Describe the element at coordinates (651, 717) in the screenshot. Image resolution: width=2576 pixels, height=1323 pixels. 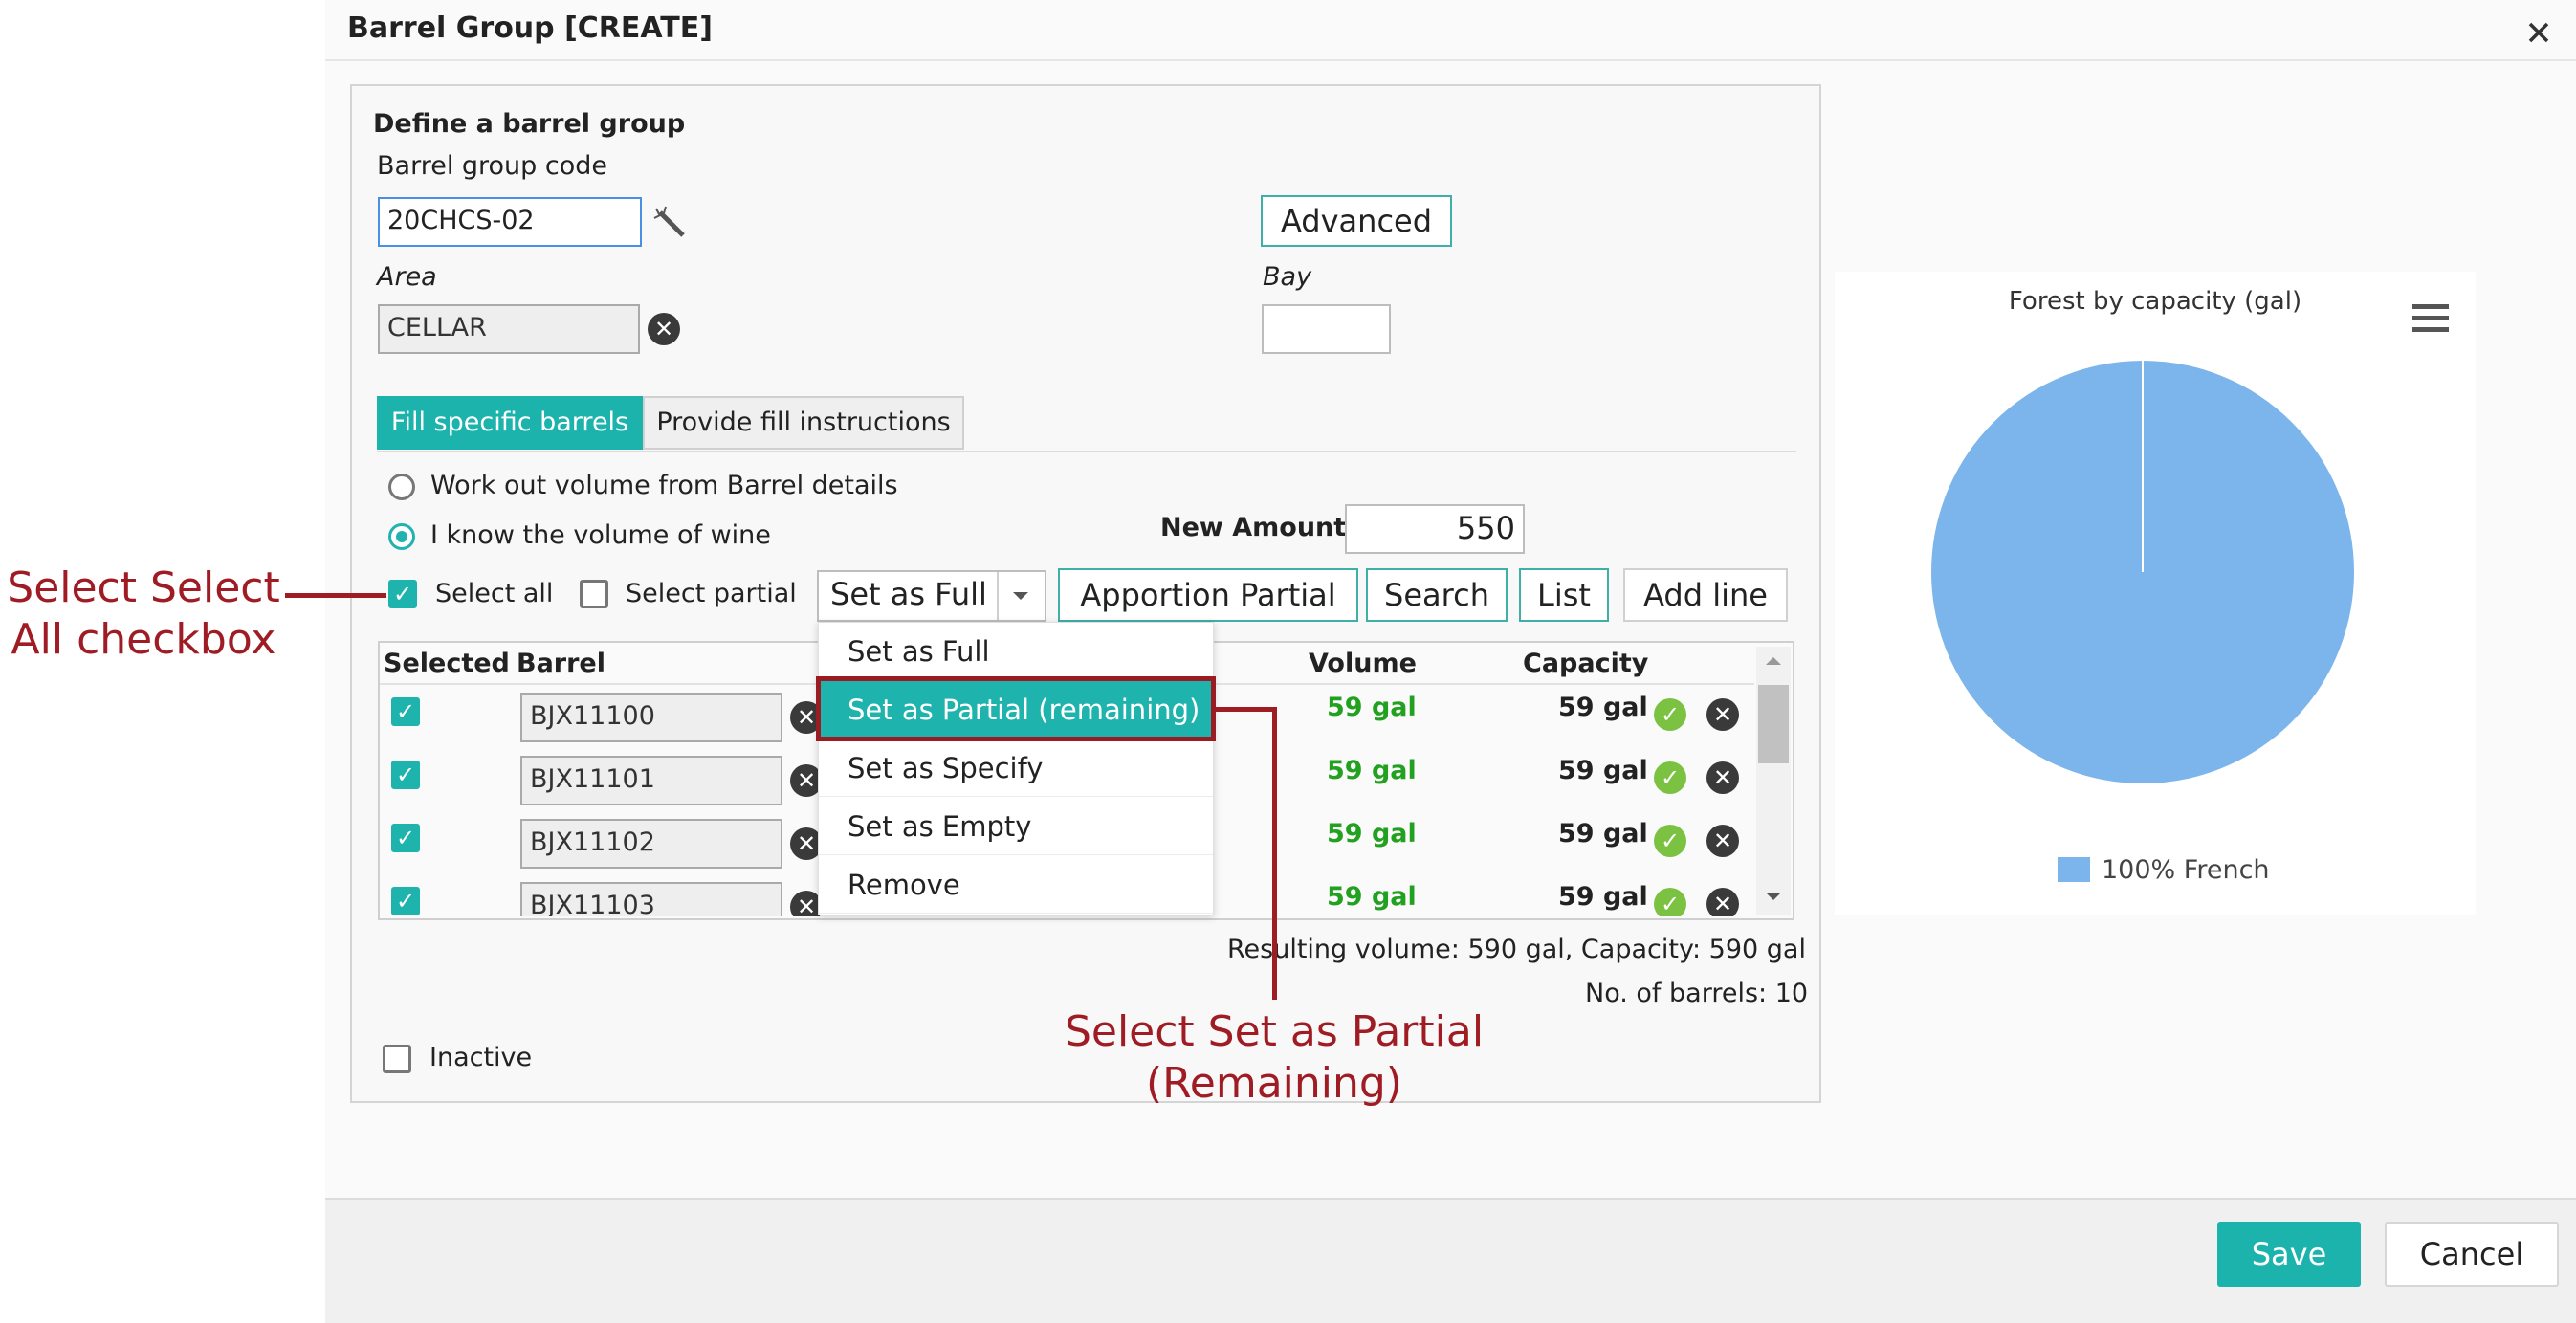
I see `barrel-input: BJX11100` at that location.